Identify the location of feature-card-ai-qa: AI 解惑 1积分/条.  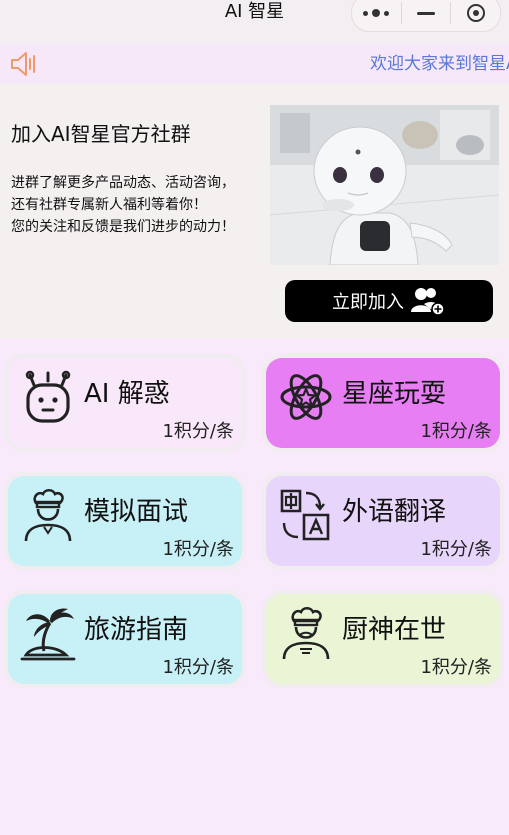
(125, 403).